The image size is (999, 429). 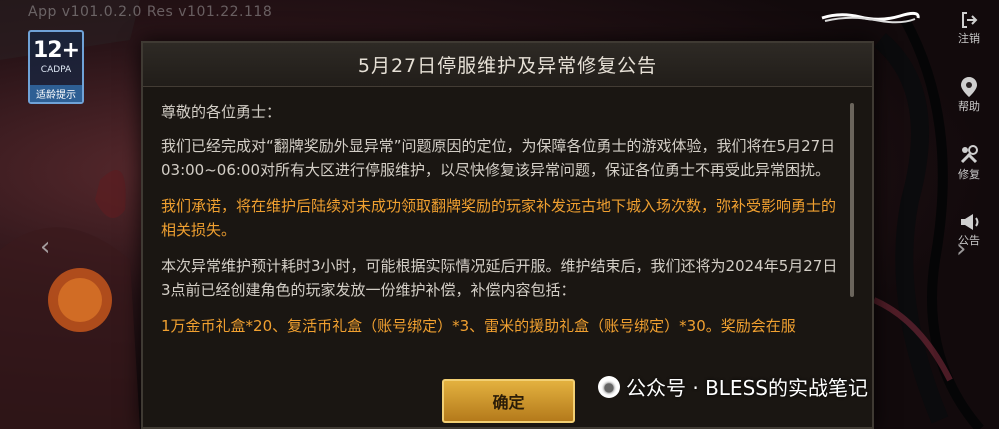 What do you see at coordinates (961, 249) in the screenshot?
I see `next-arrow-icon: ›` at bounding box center [961, 249].